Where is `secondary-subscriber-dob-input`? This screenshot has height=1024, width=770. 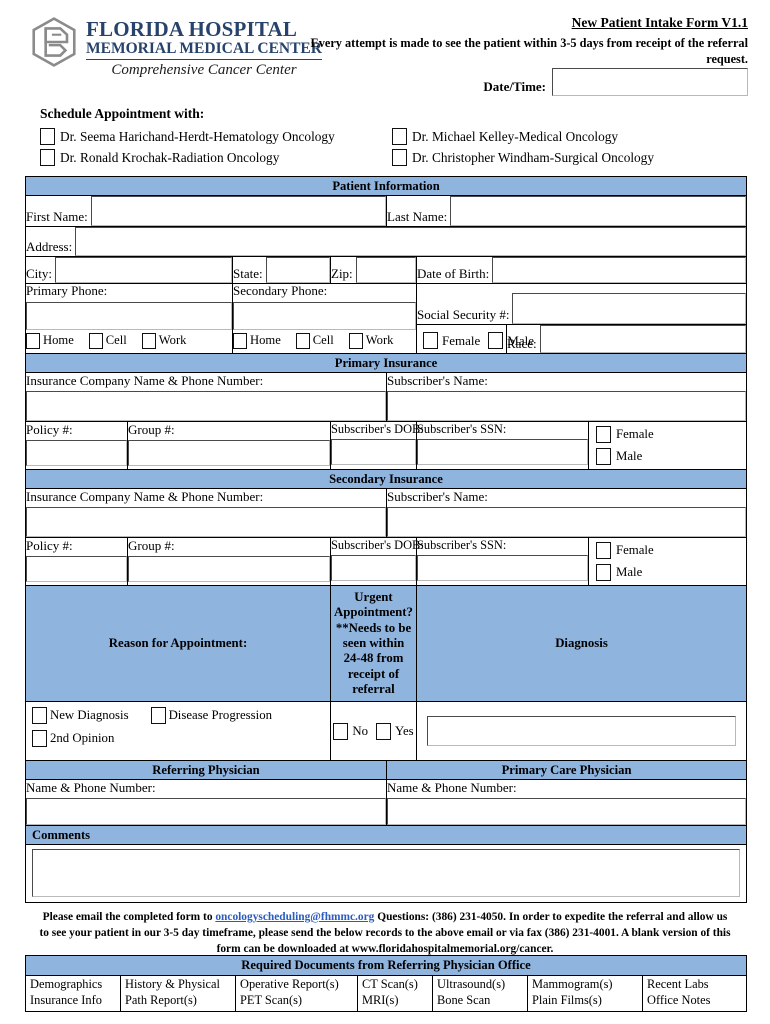
secondary-subscriber-dob-input is located at coordinates (373, 568).